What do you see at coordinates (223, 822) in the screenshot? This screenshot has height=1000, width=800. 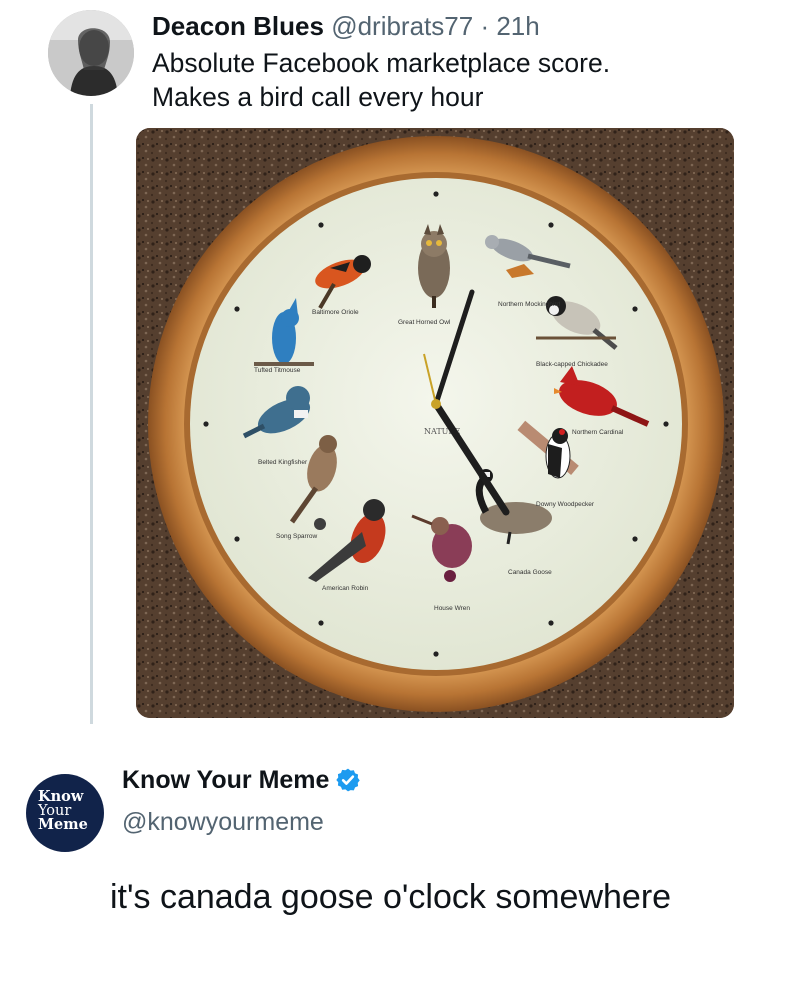 I see `reply-handle: @knowyourmeme` at bounding box center [223, 822].